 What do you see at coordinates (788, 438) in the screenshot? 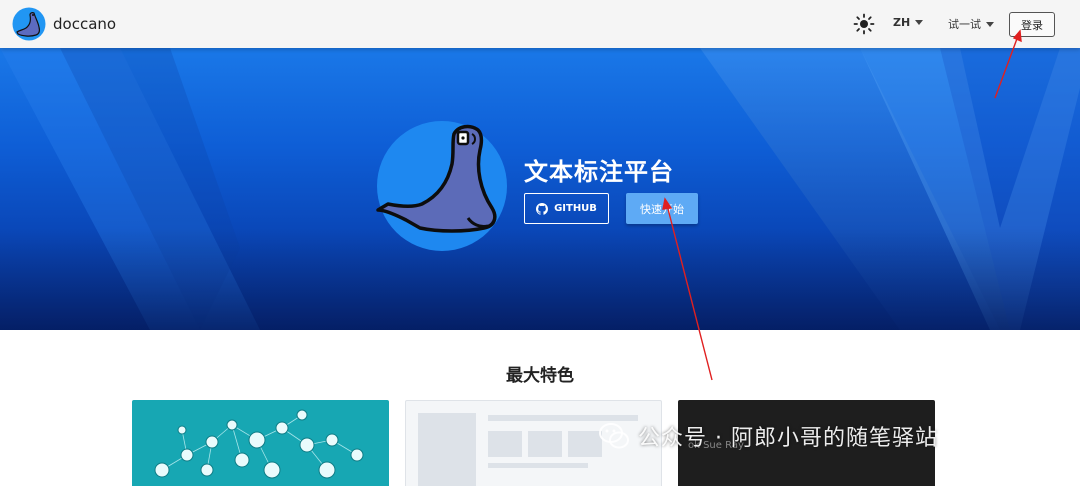
I see `watermark-text: 公众号 · 阿郎小哥的随笔驿站` at bounding box center [788, 438].